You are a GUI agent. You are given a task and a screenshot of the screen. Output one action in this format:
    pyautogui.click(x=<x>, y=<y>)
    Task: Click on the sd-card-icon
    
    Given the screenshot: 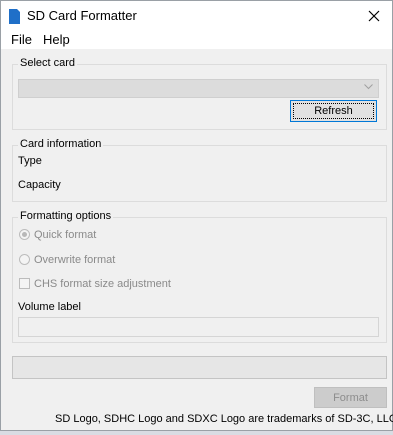 What is the action you would take?
    pyautogui.click(x=14, y=16)
    